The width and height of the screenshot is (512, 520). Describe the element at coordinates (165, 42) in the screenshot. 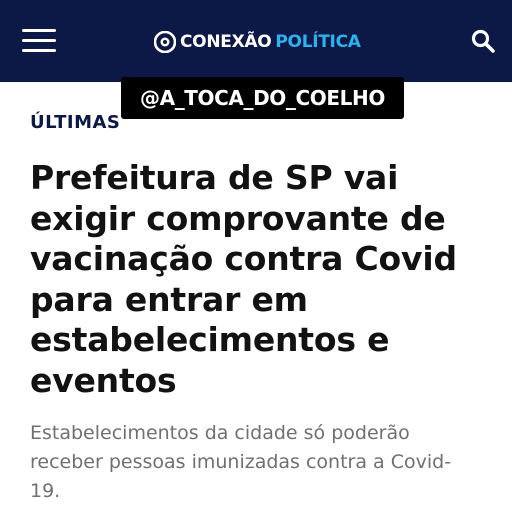

I see `conexao-politica-logo-icon` at that location.